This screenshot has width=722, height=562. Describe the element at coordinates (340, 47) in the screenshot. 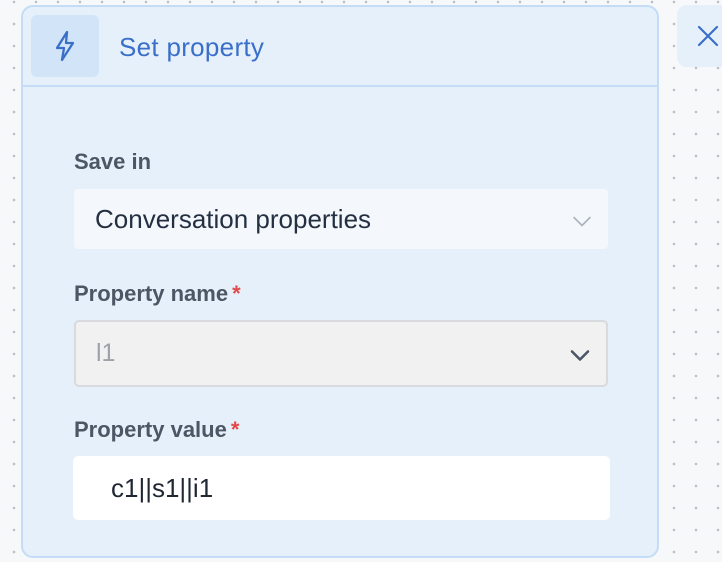

I see `panel-header: Set property` at that location.